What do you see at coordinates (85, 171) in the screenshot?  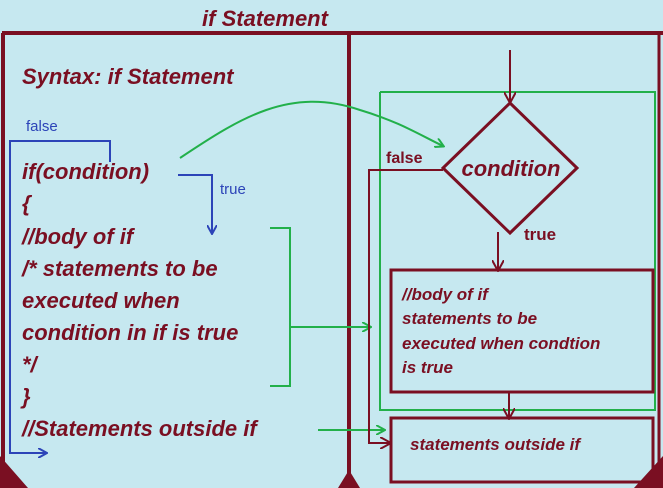 I see `code-line: if(condition)` at bounding box center [85, 171].